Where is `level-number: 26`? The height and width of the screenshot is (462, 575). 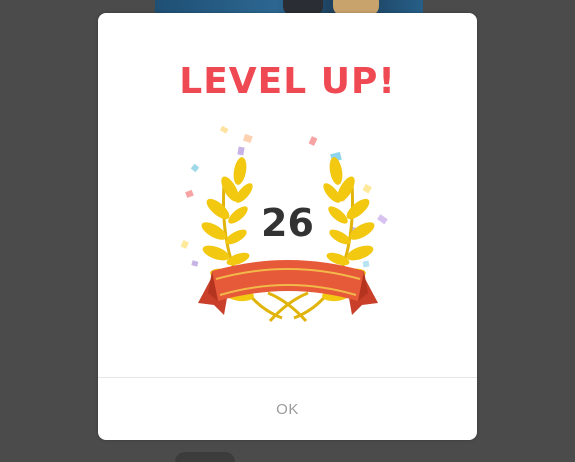
level-number: 26 is located at coordinates (287, 223).